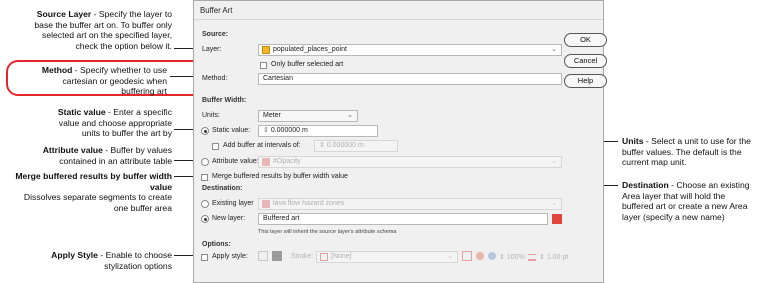 The height and width of the screenshot is (283, 768). What do you see at coordinates (302, 256) in the screenshot?
I see `stroke-label: Stroke:` at bounding box center [302, 256].